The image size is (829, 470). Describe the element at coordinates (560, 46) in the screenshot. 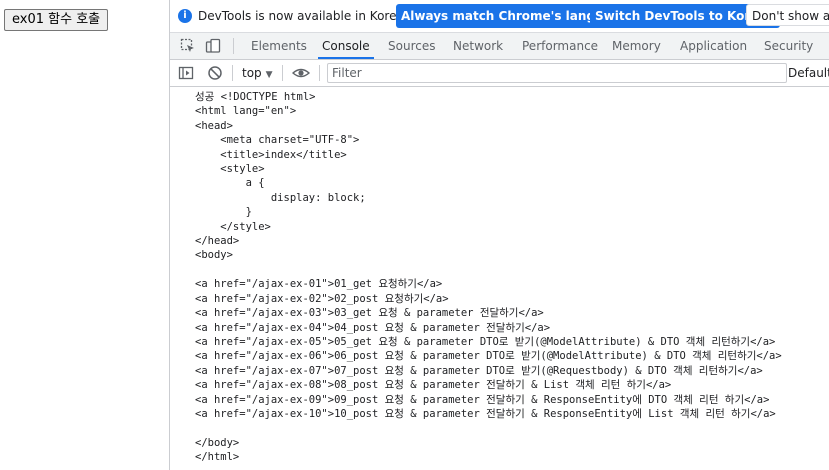

I see `tab-performance: Performance` at that location.